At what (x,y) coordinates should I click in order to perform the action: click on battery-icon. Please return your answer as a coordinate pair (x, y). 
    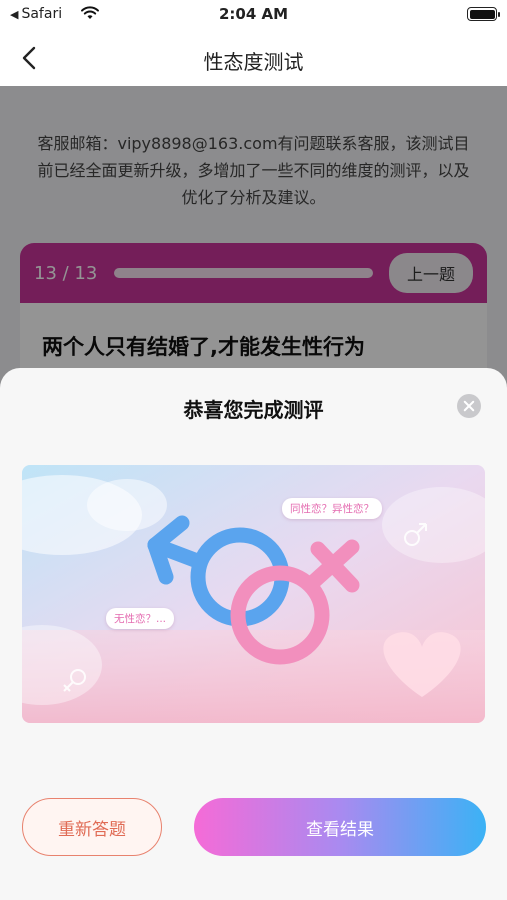
    Looking at the image, I should click on (483, 14).